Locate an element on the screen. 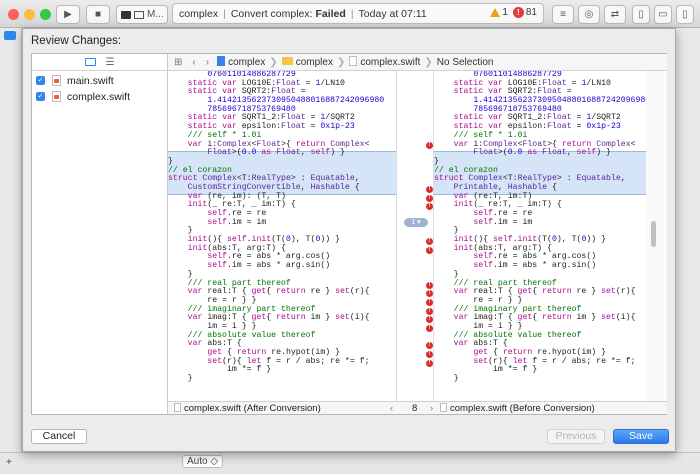 The height and width of the screenshot is (474, 700). back-icon: ‹ is located at coordinates (193, 62).